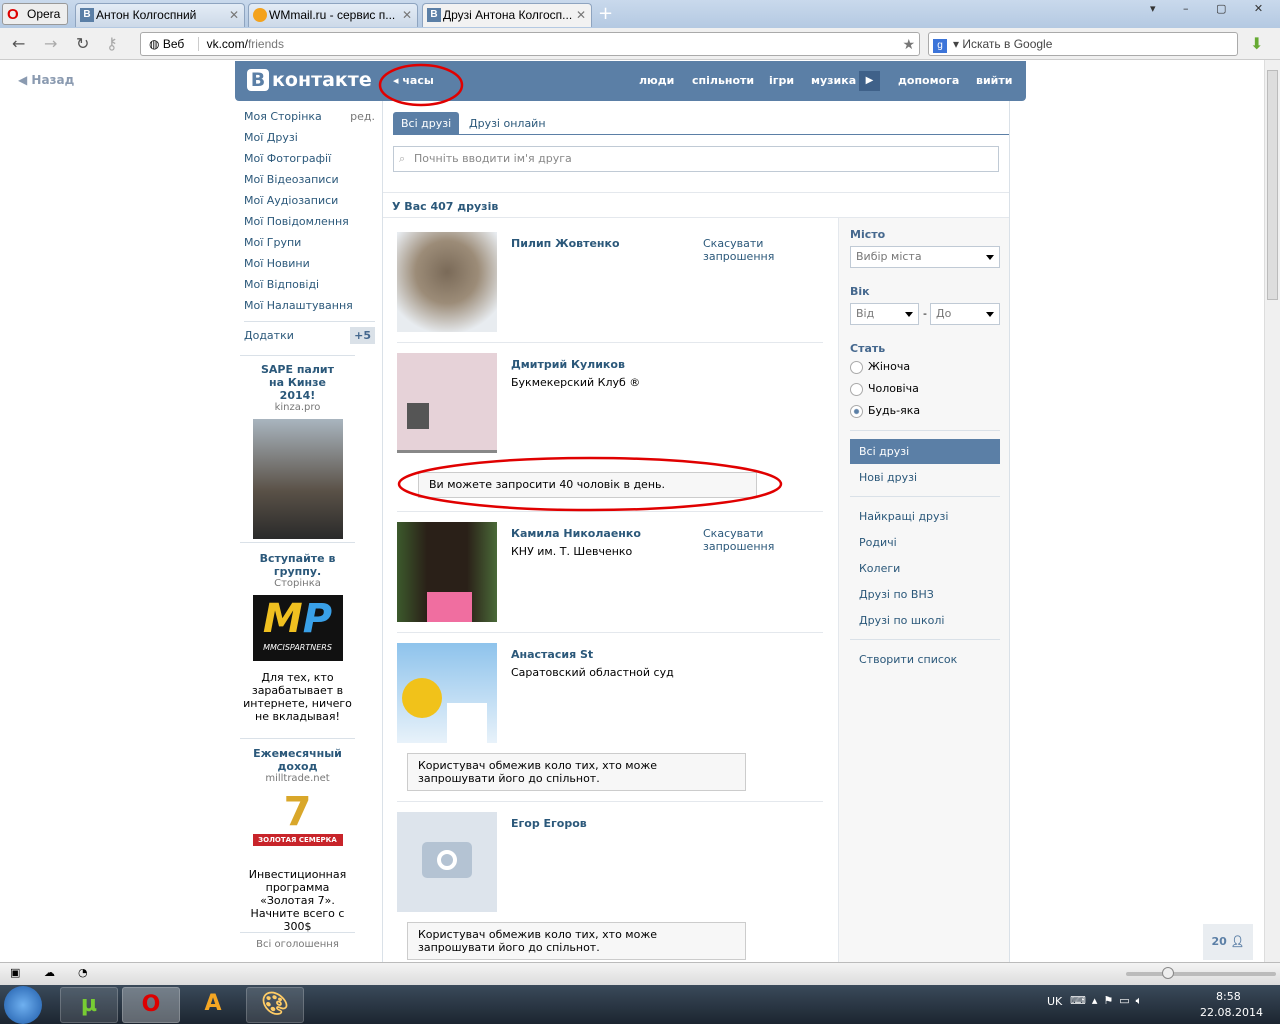 The height and width of the screenshot is (1024, 1280). I want to click on reload-icon: ↻, so click(82, 43).